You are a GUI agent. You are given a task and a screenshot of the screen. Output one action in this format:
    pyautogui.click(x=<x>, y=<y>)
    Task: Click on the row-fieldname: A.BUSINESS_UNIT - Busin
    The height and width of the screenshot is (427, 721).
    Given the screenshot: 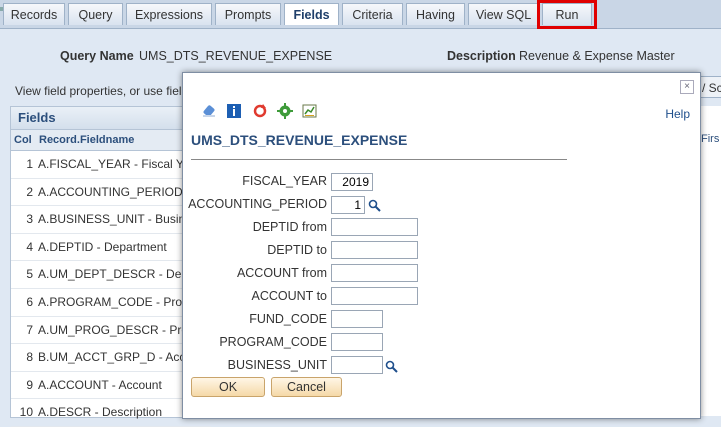 What is the action you would take?
    pyautogui.click(x=111, y=219)
    